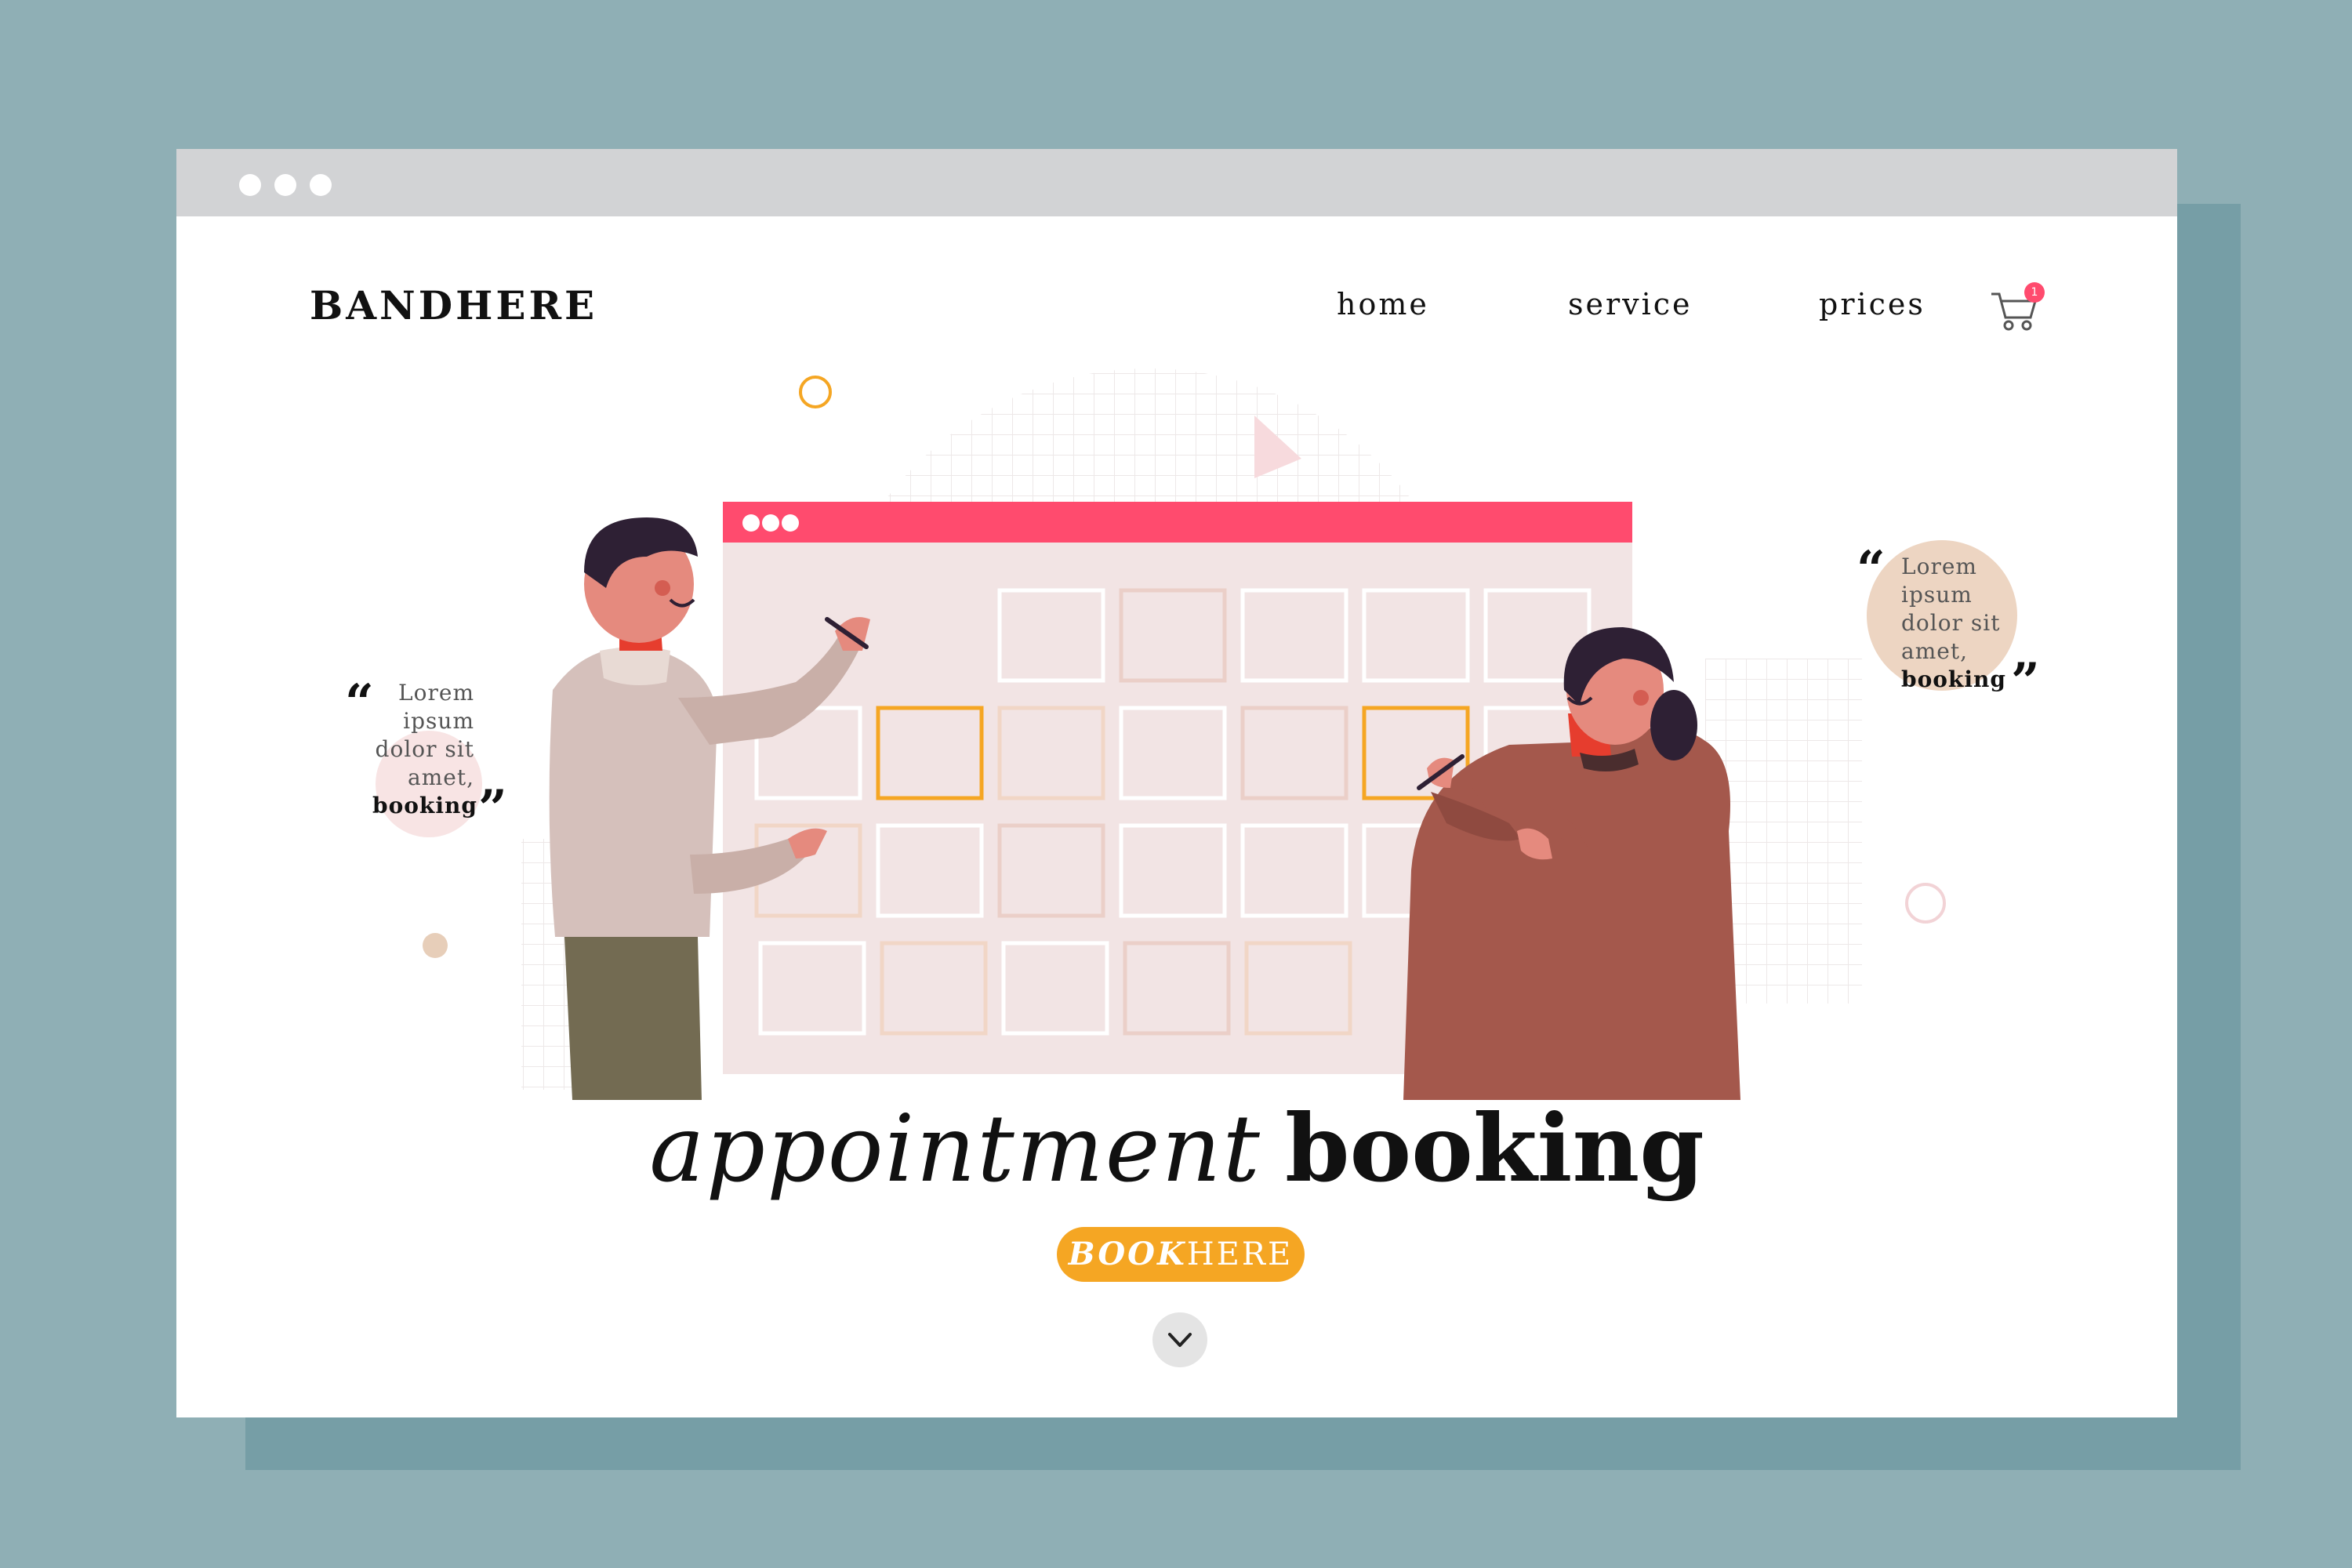 The image size is (2352, 1568). What do you see at coordinates (955, 1148) in the screenshot?
I see `headline-light: appointment` at bounding box center [955, 1148].